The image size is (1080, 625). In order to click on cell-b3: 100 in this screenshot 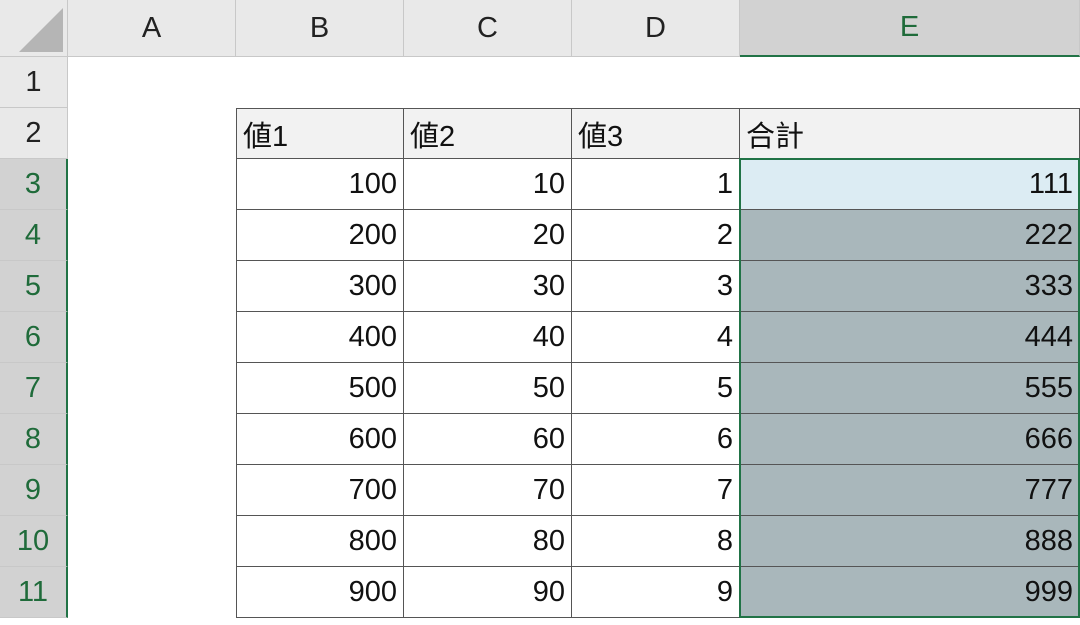, I will do `click(320, 184)`.